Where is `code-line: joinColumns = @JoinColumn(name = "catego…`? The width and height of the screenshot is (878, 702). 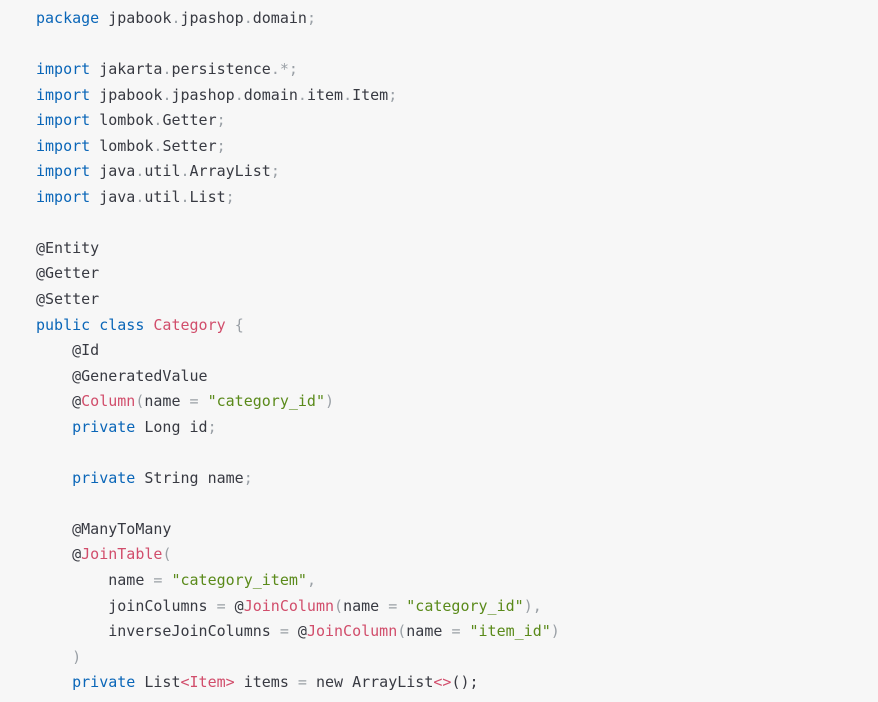 code-line: joinColumns = @JoinColumn(name = "catego… is located at coordinates (457, 607).